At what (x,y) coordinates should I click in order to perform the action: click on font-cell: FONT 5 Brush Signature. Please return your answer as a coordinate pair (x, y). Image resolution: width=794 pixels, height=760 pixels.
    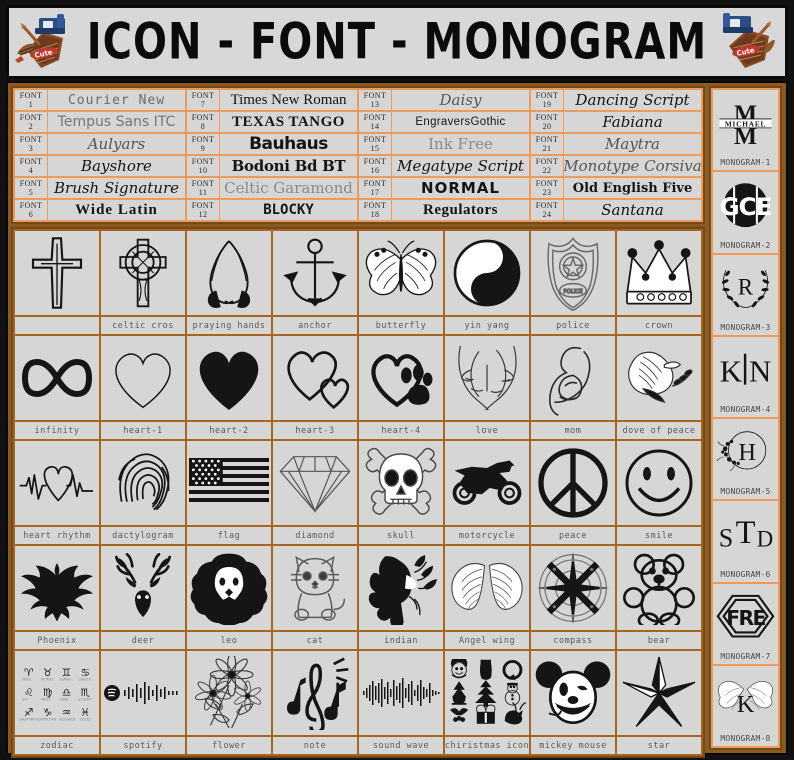
    Looking at the image, I should click on (100, 188).